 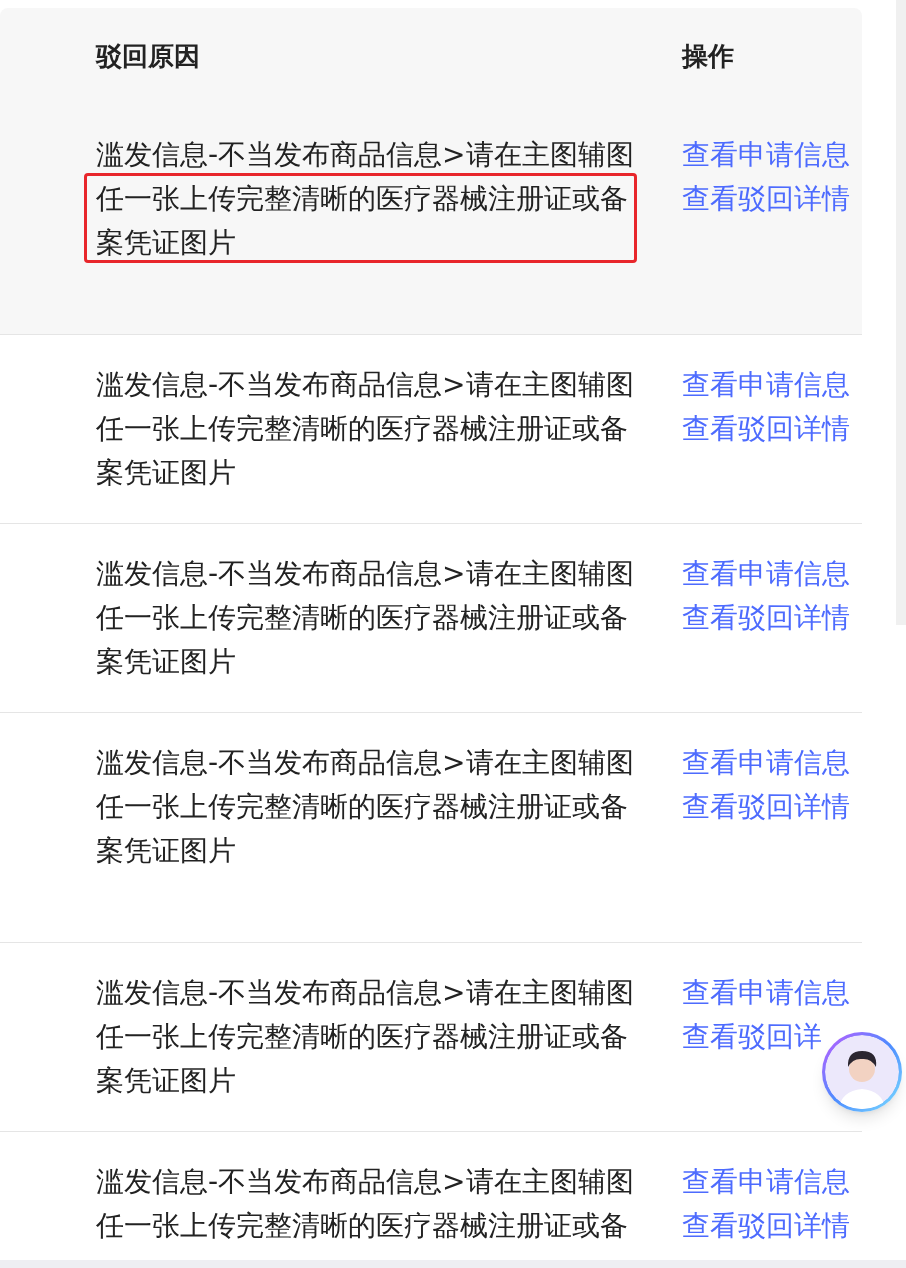 I want to click on rejection-reason: 滥发信息-不当发布商品信息>请在主图辅图任一张上传完整清晰的医疗器械注册证或备, so click(x=365, y=1204).